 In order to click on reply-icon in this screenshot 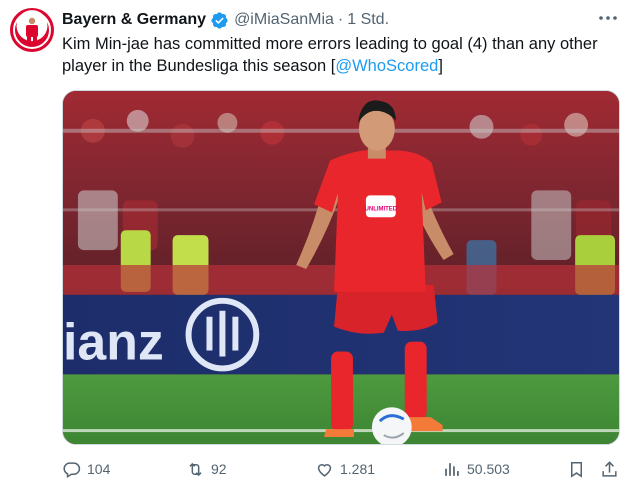, I will do `click(72, 469)`.